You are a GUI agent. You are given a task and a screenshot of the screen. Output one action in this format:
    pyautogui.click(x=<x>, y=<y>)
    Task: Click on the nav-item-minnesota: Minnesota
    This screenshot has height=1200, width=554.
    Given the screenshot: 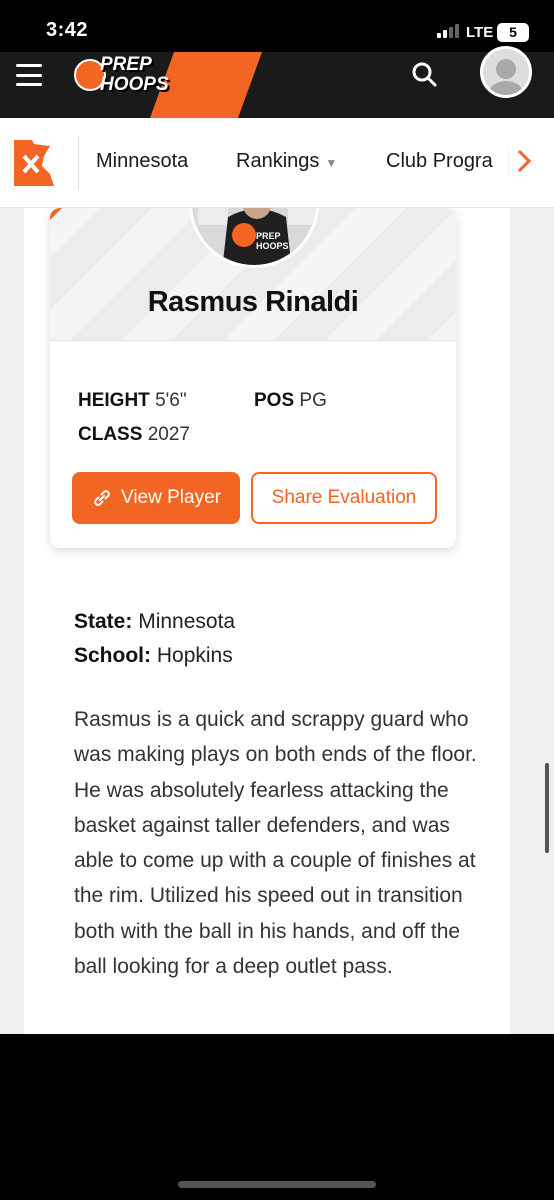 What is the action you would take?
    pyautogui.click(x=142, y=161)
    